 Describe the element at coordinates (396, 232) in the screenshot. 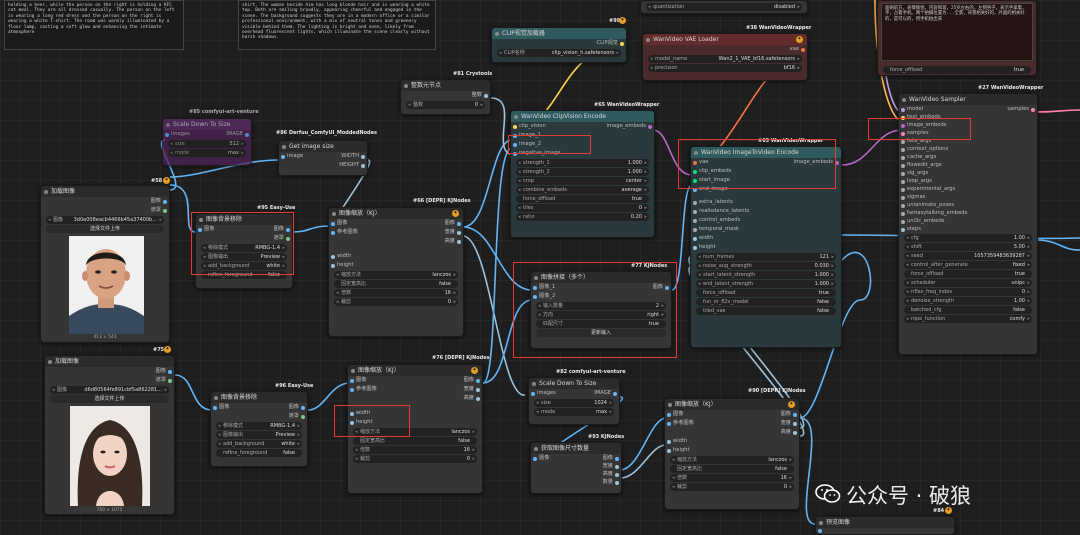

I see `resize1-io: 参考图像 宽度` at that location.